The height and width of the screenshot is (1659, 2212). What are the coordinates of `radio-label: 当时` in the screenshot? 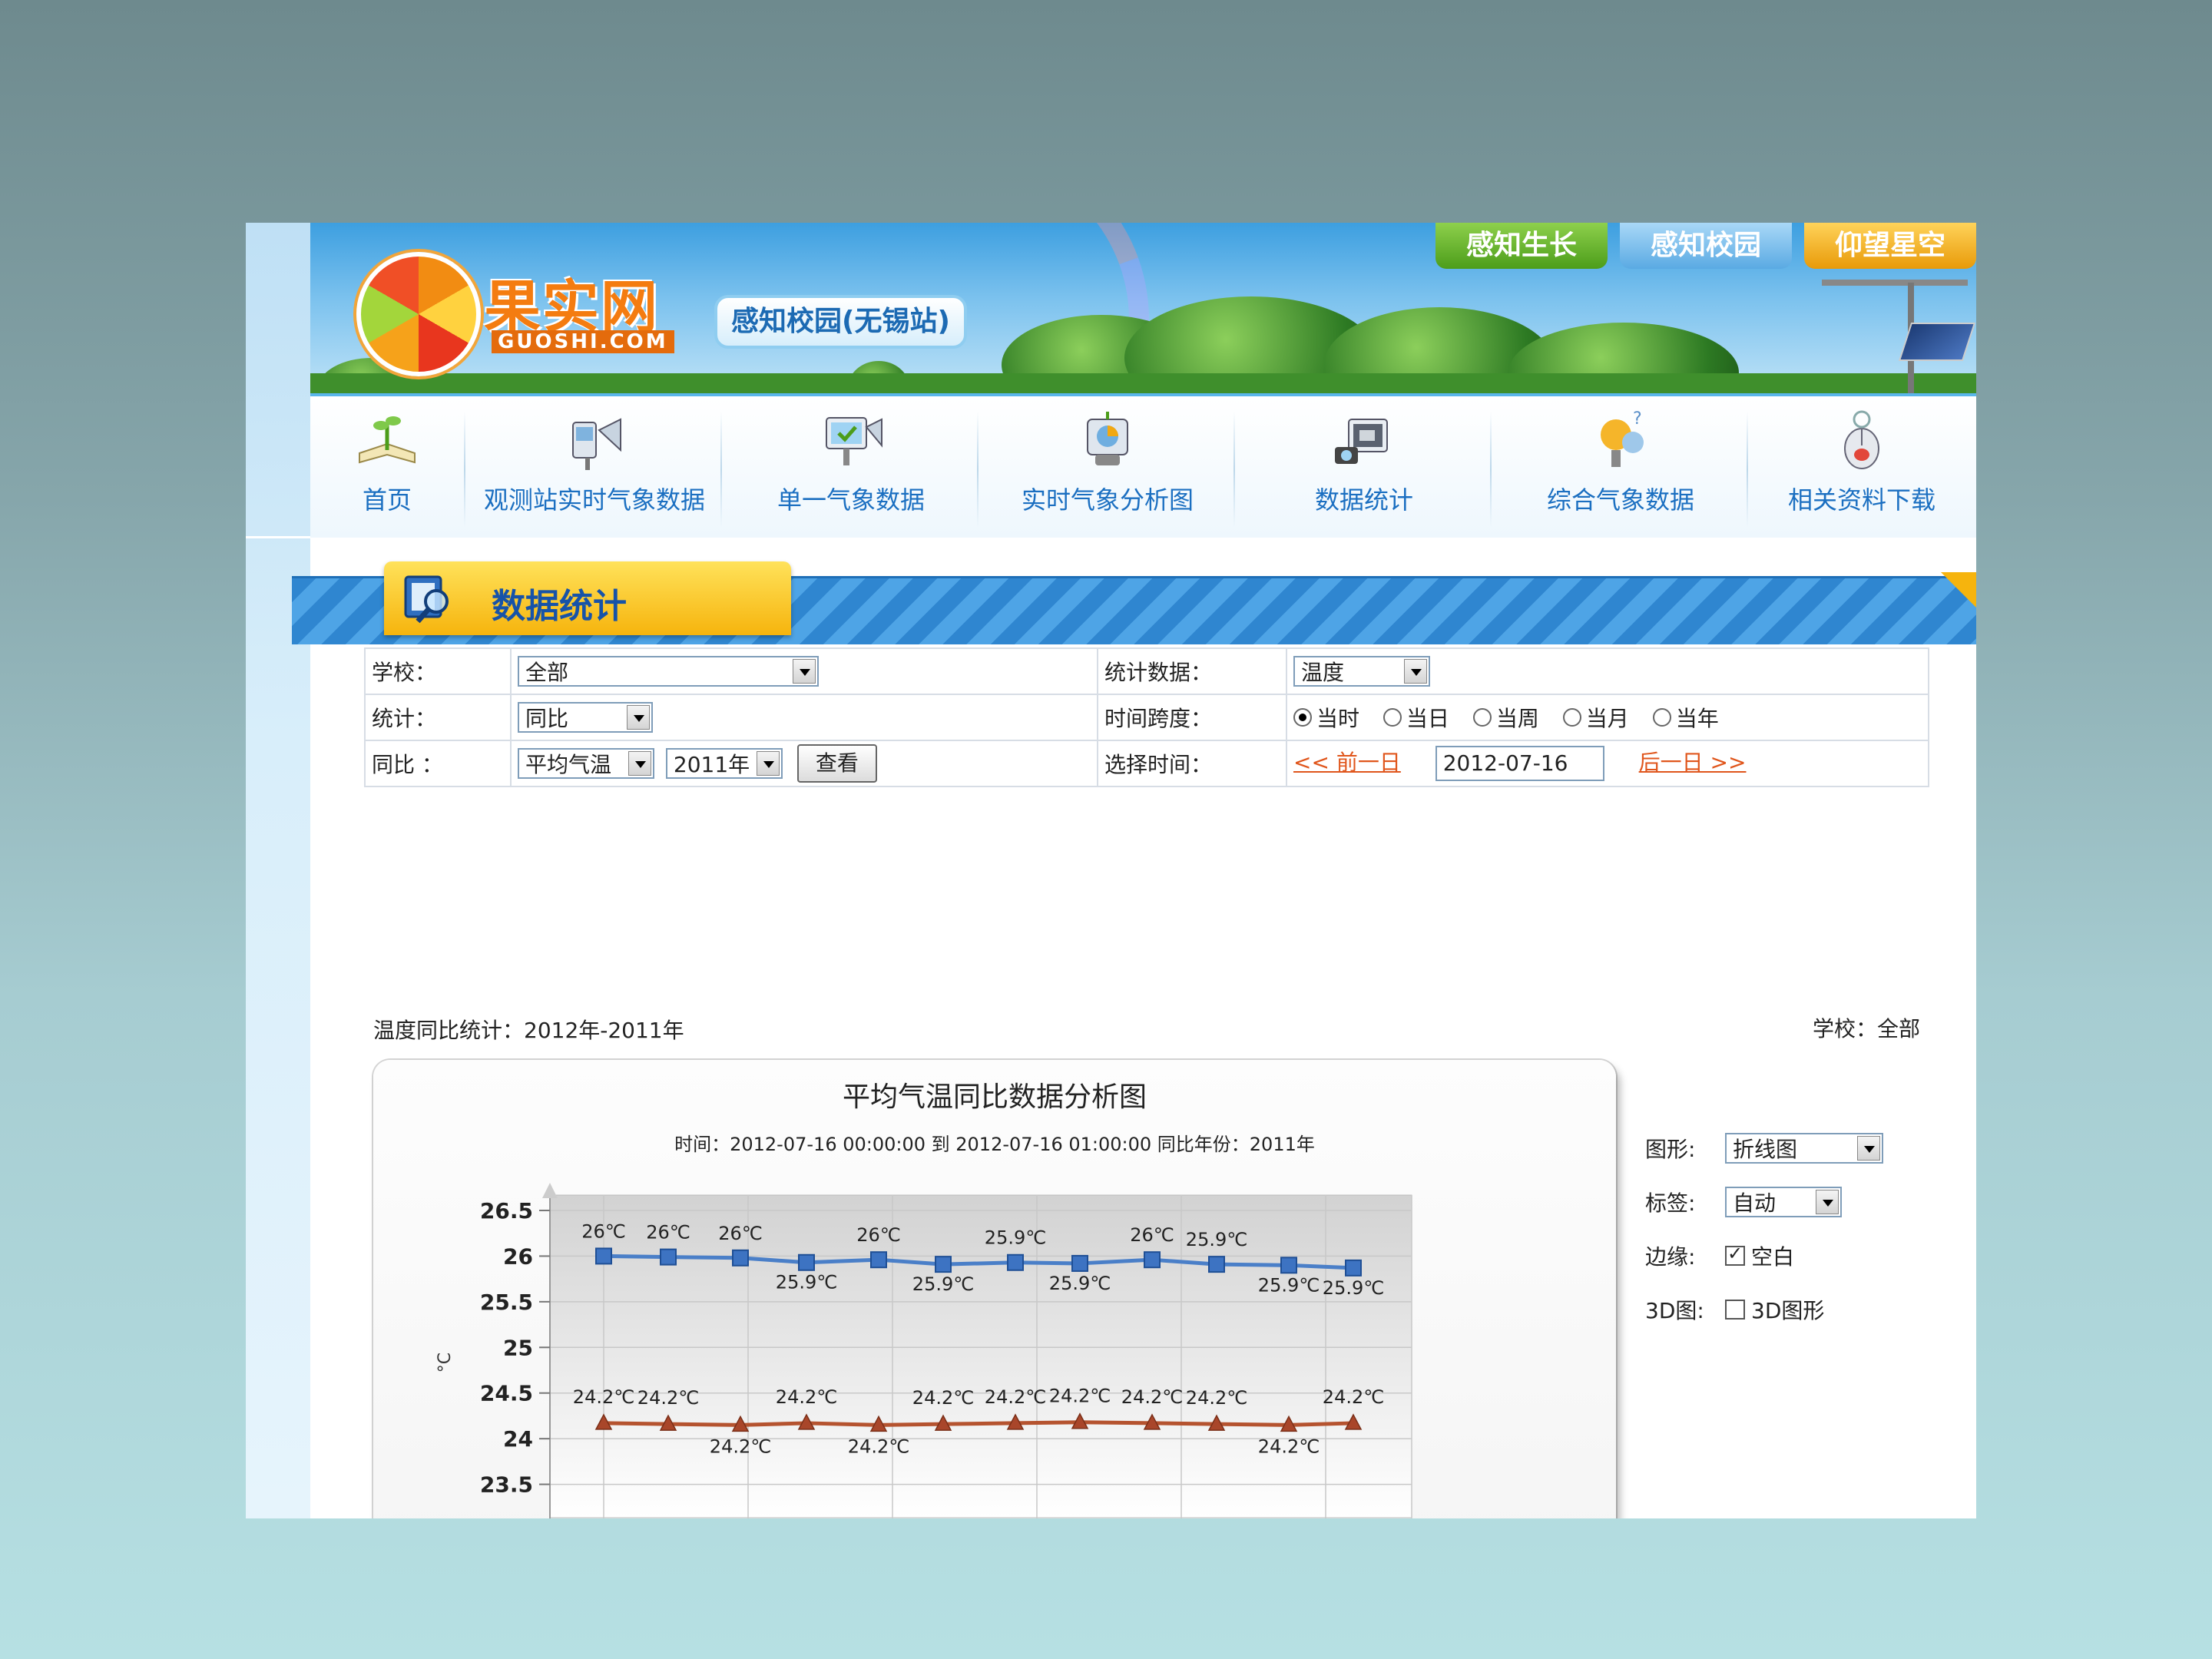 It's located at (1338, 719).